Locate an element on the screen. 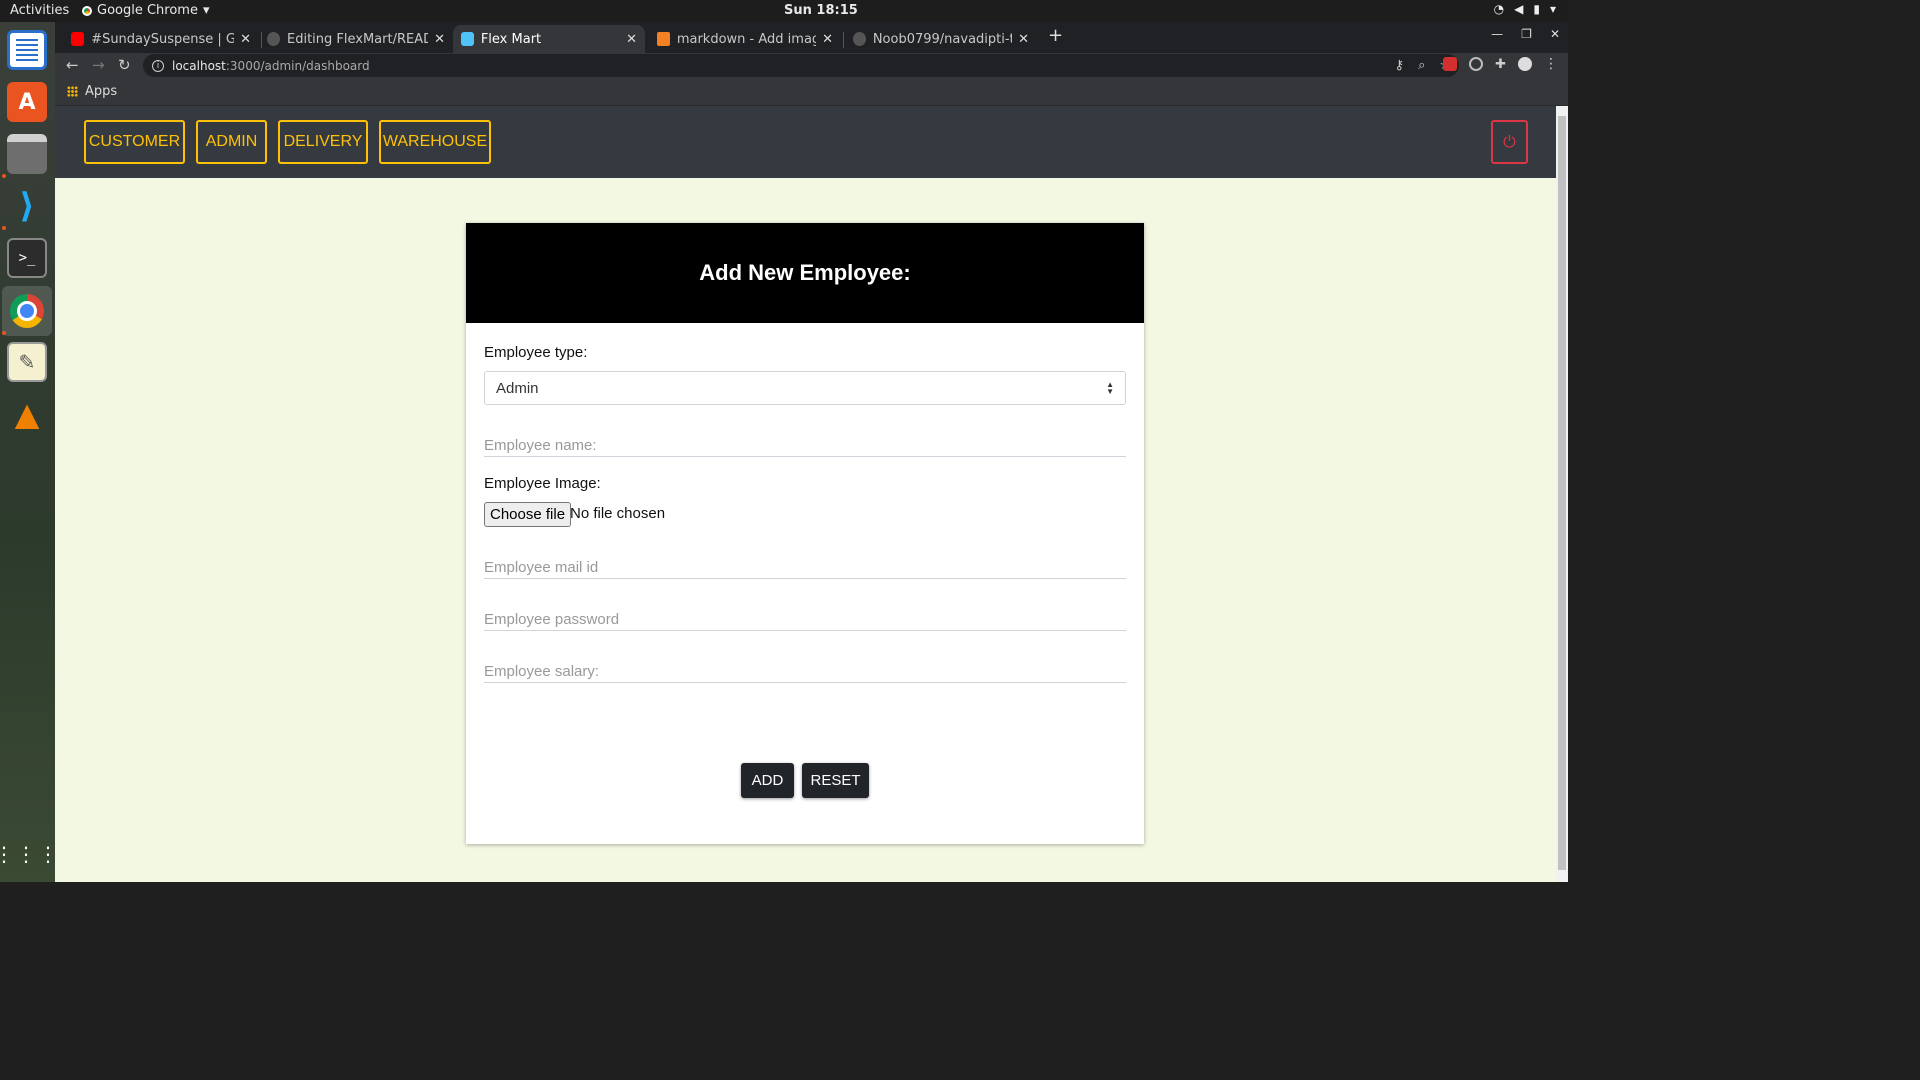  employee-password-input: Employee password is located at coordinates (805, 617).